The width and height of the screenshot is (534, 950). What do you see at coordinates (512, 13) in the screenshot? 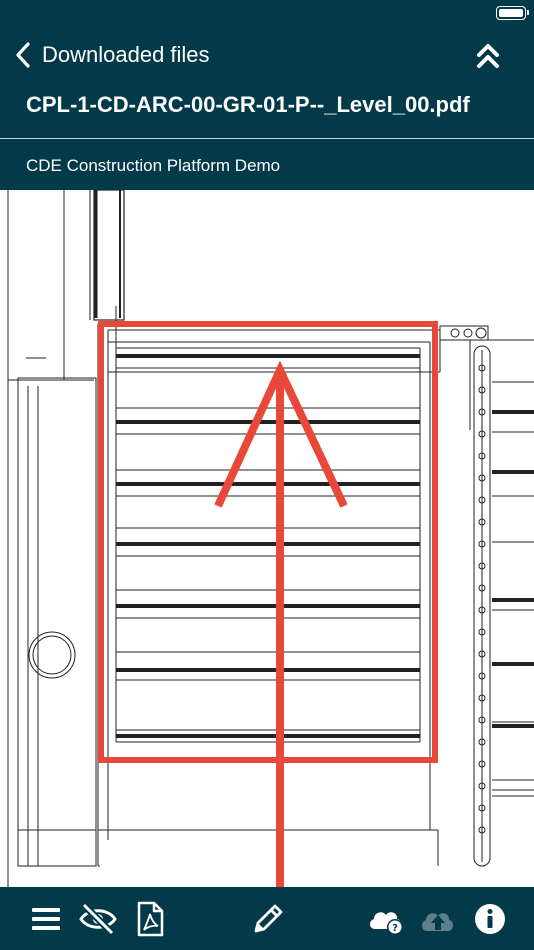
I see `battery-icon` at bounding box center [512, 13].